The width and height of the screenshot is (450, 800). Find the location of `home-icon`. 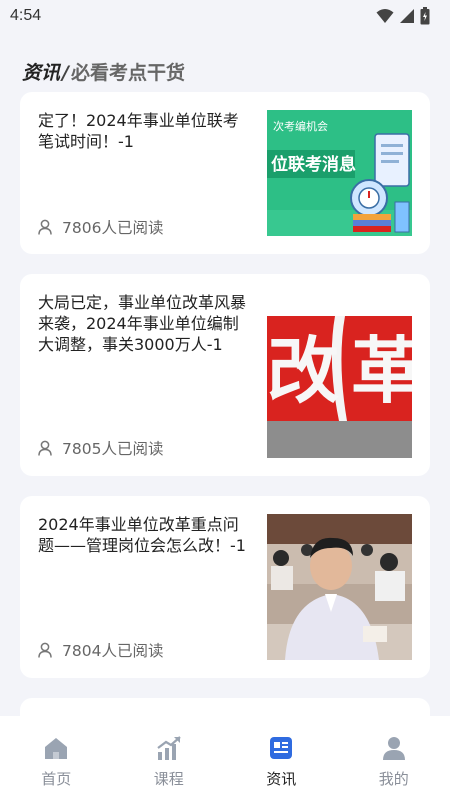

home-icon is located at coordinates (56, 748).